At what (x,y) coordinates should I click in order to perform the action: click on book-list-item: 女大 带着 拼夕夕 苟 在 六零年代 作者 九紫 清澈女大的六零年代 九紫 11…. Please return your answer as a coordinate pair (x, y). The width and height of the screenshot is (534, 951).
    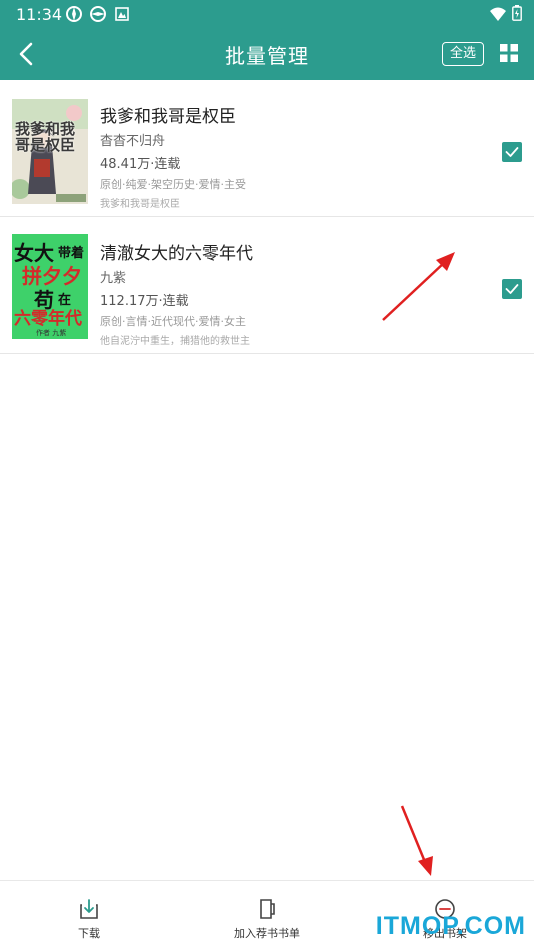
    Looking at the image, I should click on (267, 285).